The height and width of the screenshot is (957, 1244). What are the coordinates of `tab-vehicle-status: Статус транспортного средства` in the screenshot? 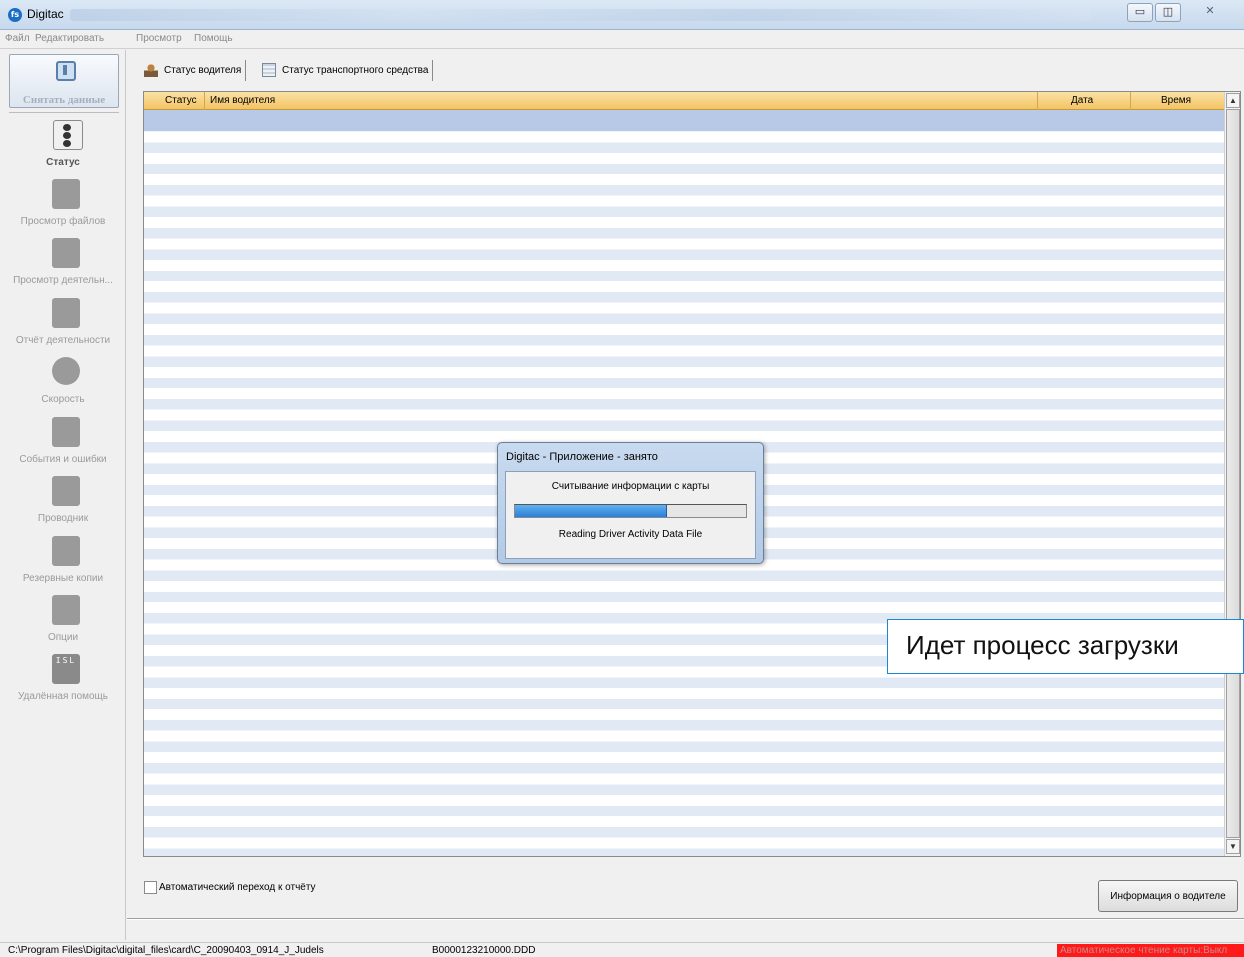 It's located at (346, 70).